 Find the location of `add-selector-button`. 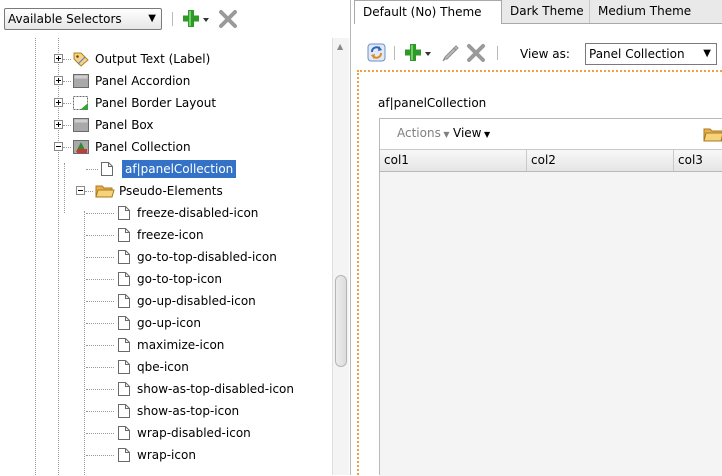

add-selector-button is located at coordinates (197, 20).